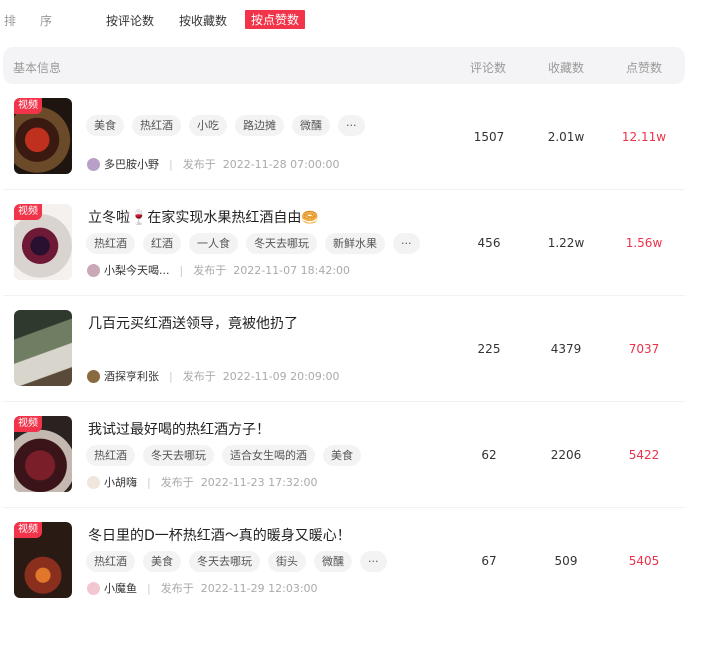 The width and height of the screenshot is (714, 647). I want to click on tag: 红酒, so click(162, 243).